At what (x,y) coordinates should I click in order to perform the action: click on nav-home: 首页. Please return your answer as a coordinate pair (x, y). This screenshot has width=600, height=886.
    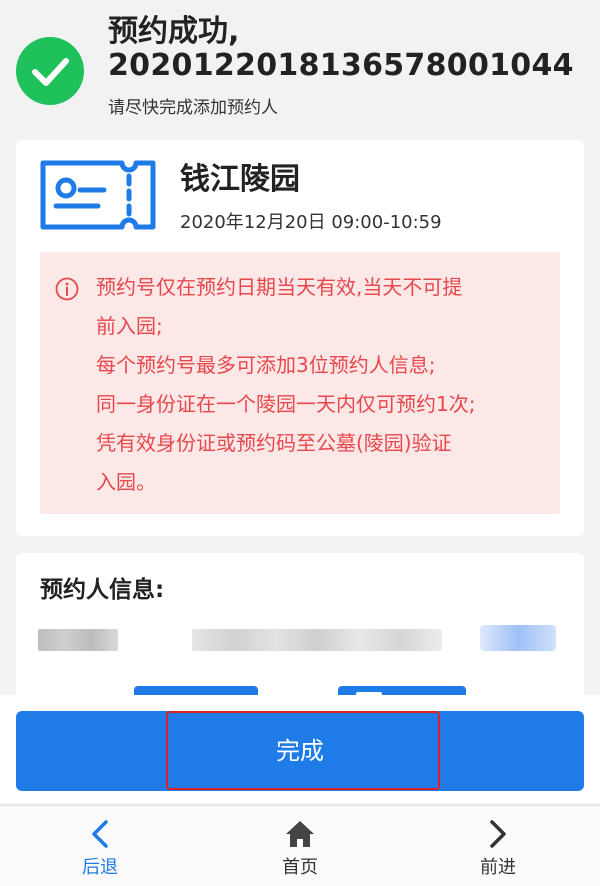
    Looking at the image, I should click on (300, 846).